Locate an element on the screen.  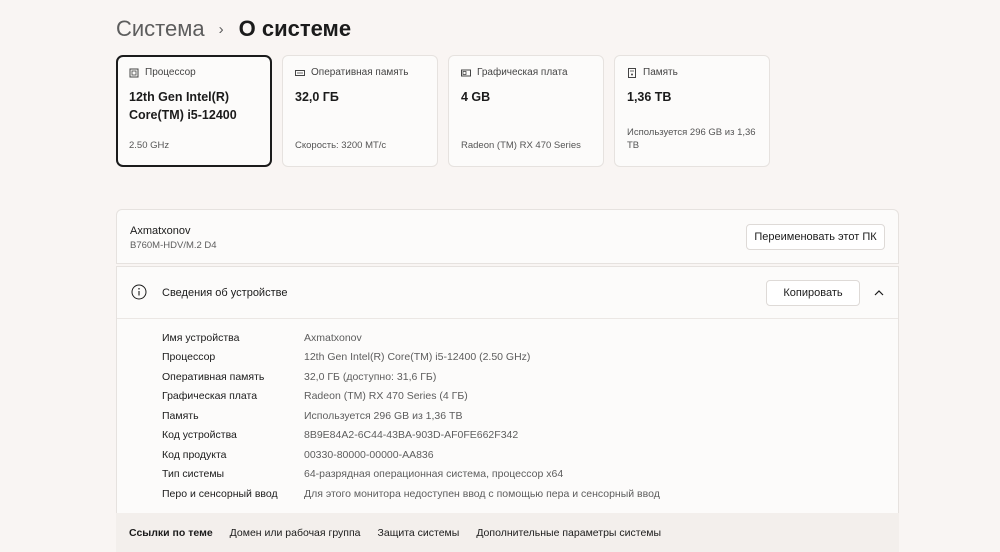
spec-label: Память is located at coordinates (180, 415).